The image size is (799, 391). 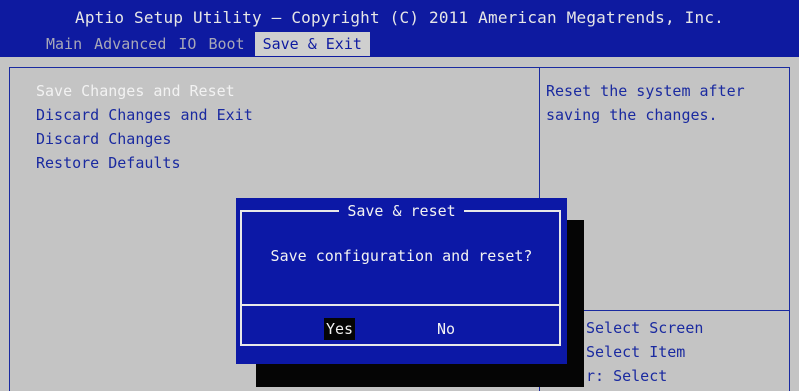 What do you see at coordinates (226, 44) in the screenshot?
I see `tab-boot: Boot` at bounding box center [226, 44].